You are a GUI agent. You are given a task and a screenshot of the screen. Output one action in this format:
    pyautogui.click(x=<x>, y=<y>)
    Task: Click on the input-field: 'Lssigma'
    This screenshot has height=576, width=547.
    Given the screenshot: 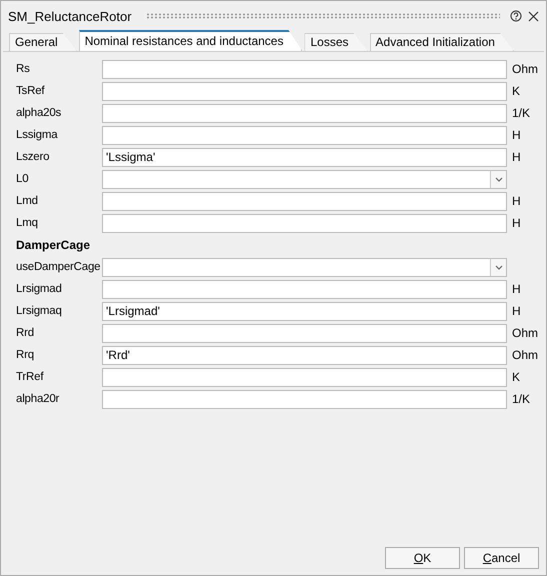 What is the action you would take?
    pyautogui.click(x=304, y=157)
    